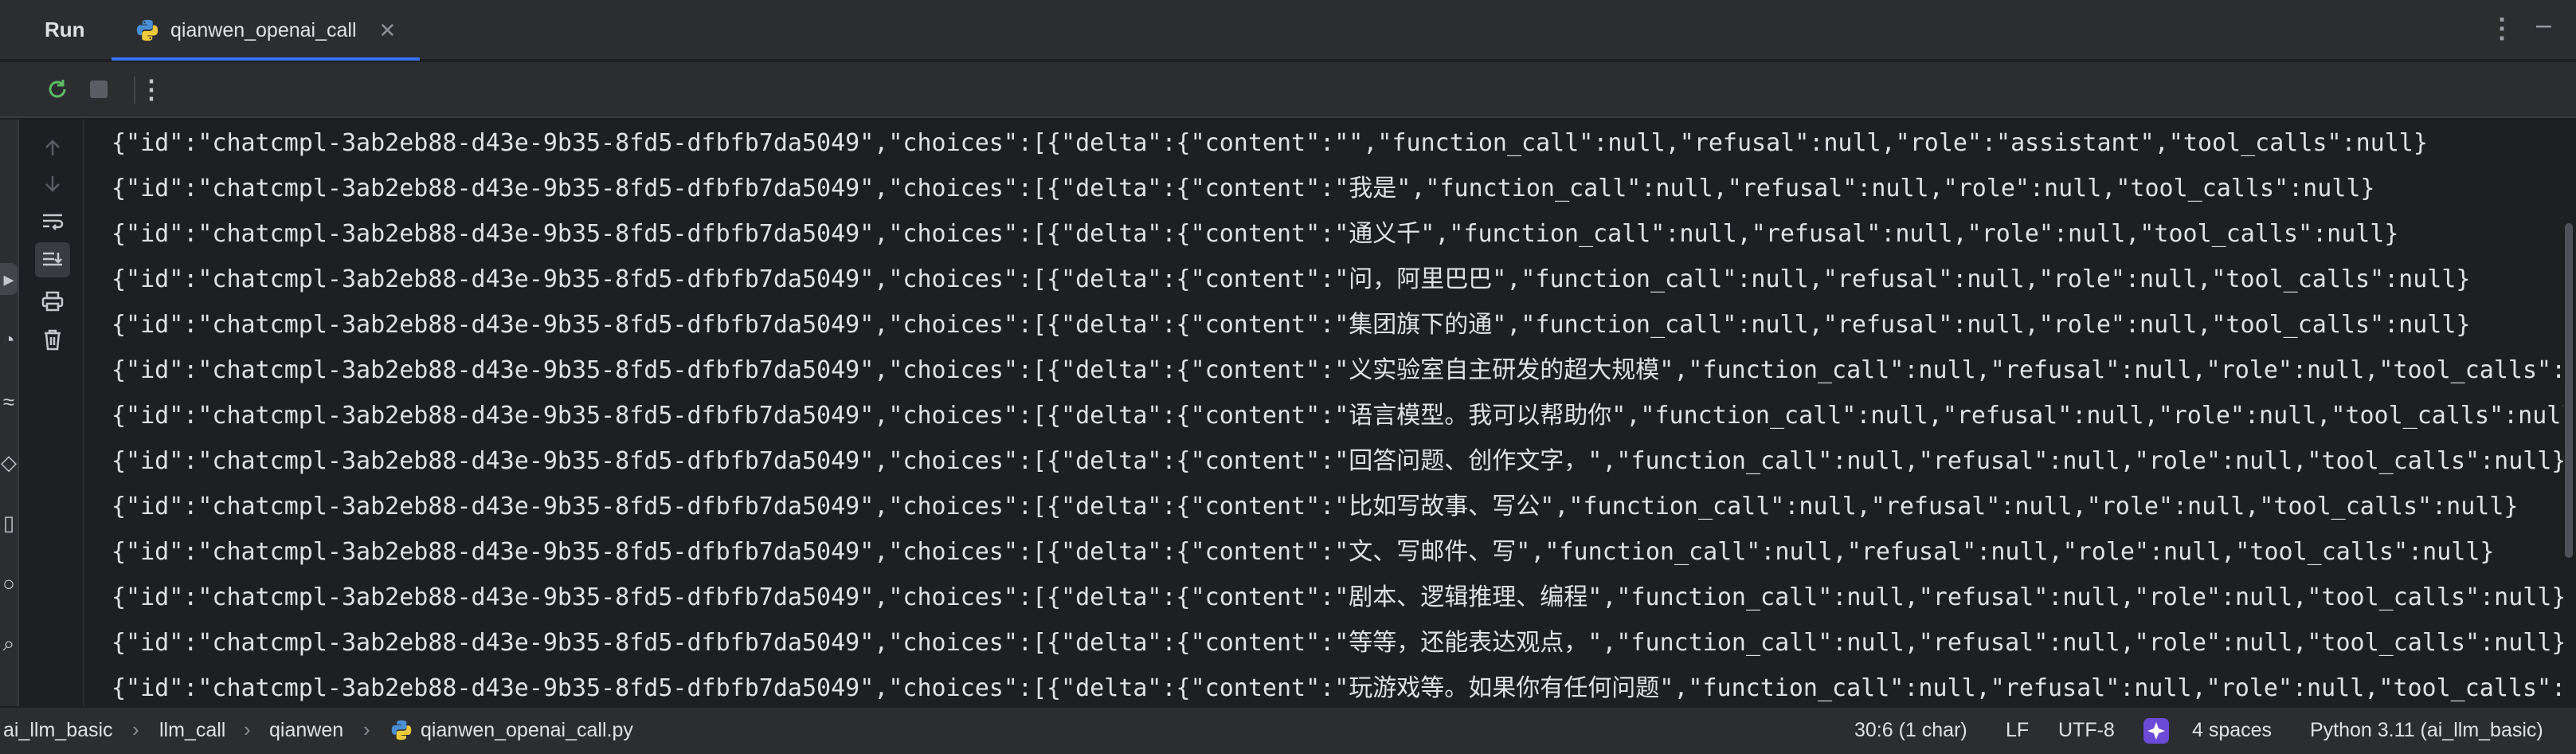 This screenshot has height=754, width=2576. I want to click on active-tab-indicator, so click(266, 59).